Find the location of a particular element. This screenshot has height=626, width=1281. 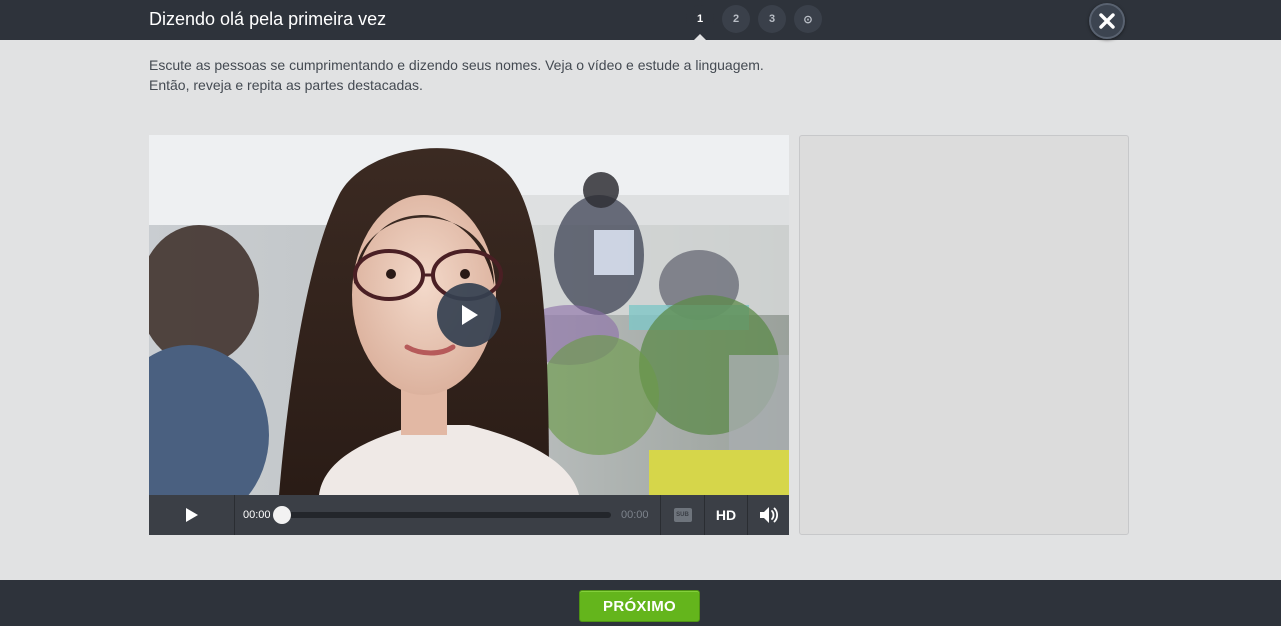

close-button is located at coordinates (1107, 21).